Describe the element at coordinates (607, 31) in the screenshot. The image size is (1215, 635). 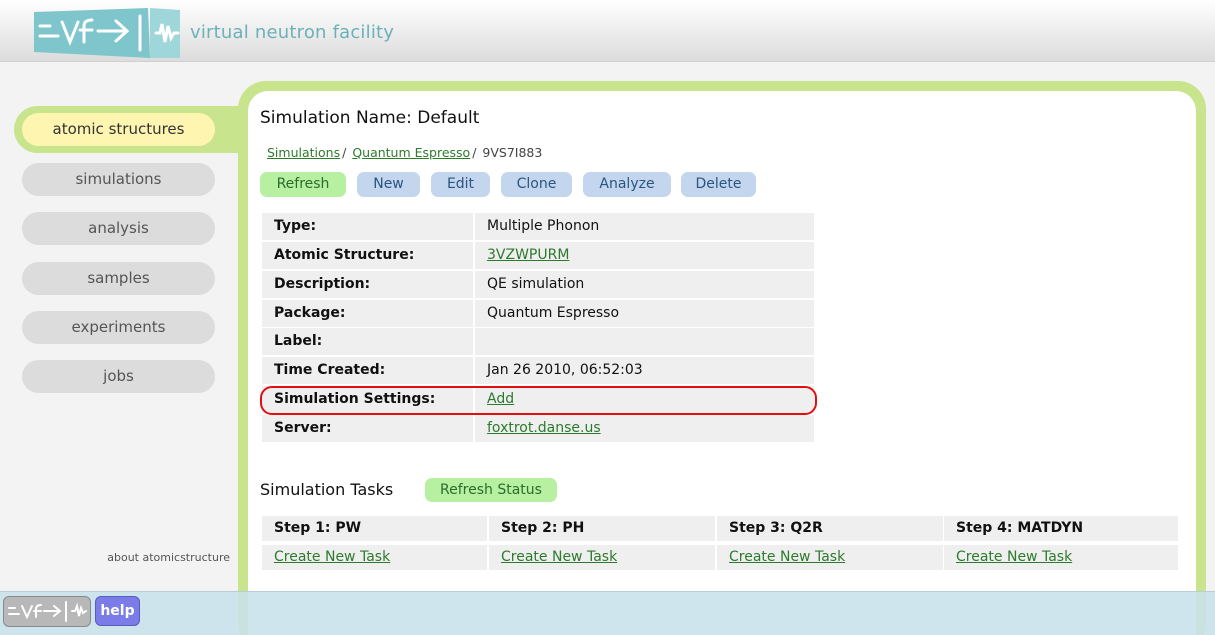
I see `header-bar: virtual neutron facility` at that location.